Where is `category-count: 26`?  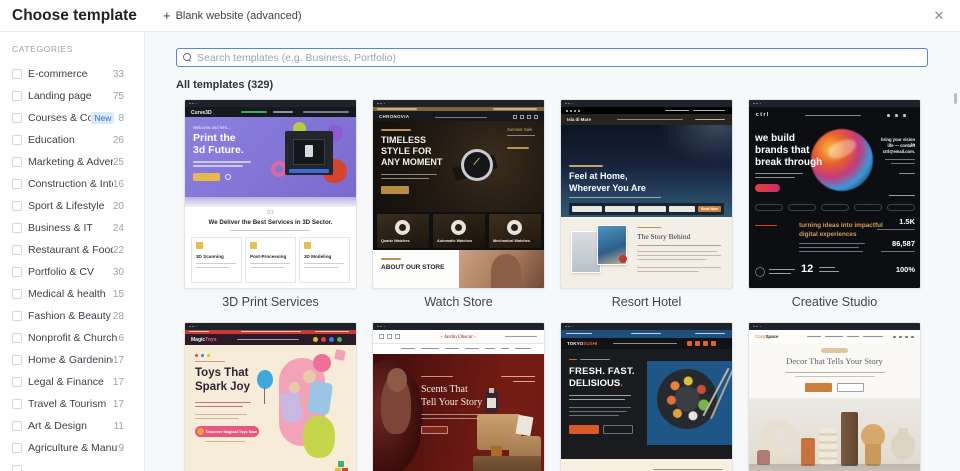 category-count: 26 is located at coordinates (118, 140).